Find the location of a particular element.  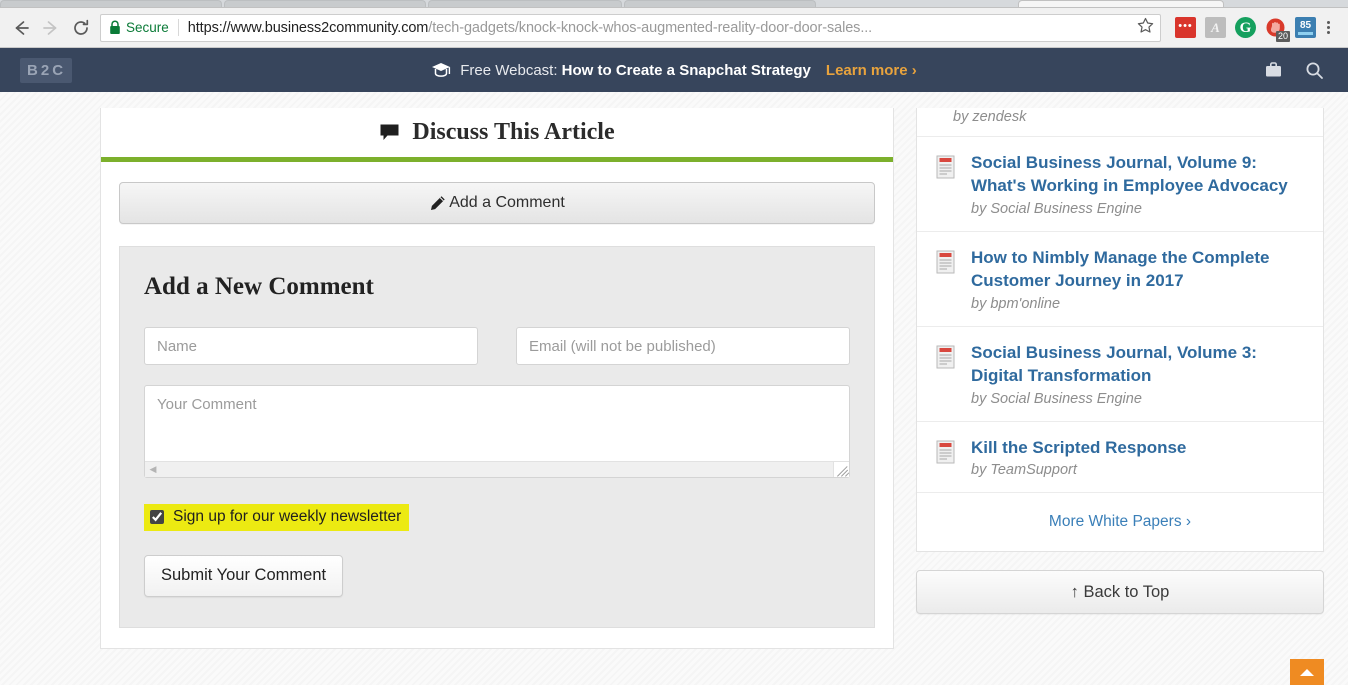

textarea-horizontal-scrollbar: ◀ ▶ is located at coordinates (497, 469).